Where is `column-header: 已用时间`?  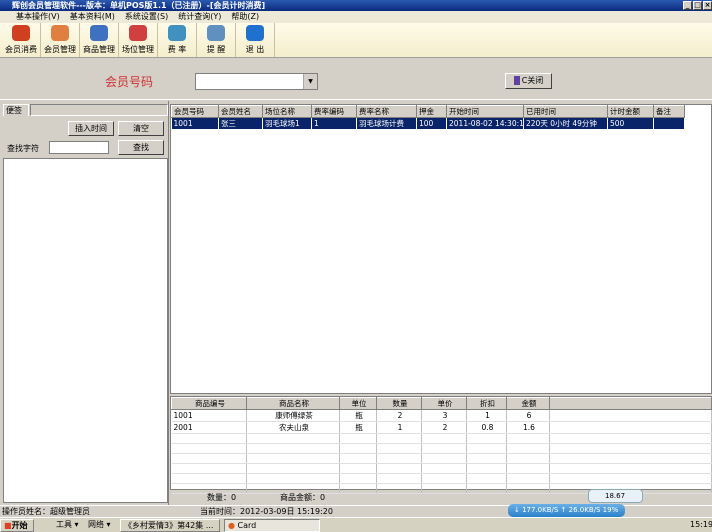
column-header: 已用时间 is located at coordinates (565, 111).